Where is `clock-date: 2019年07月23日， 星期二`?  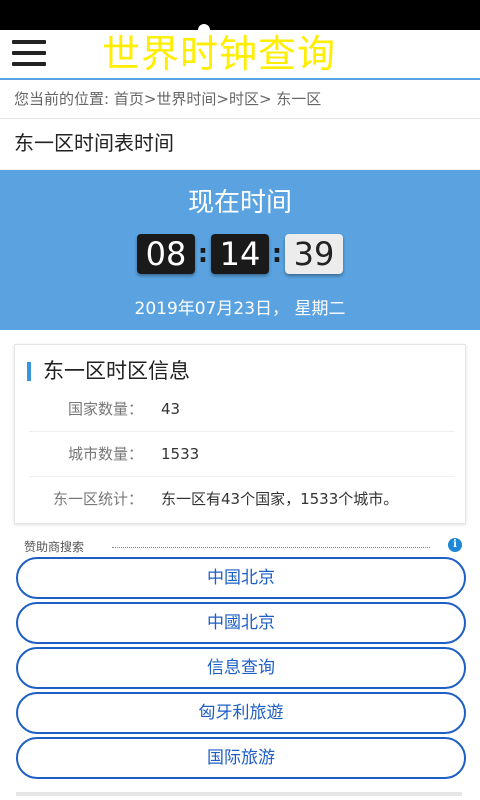
clock-date: 2019年07月23日， 星期二 is located at coordinates (240, 309).